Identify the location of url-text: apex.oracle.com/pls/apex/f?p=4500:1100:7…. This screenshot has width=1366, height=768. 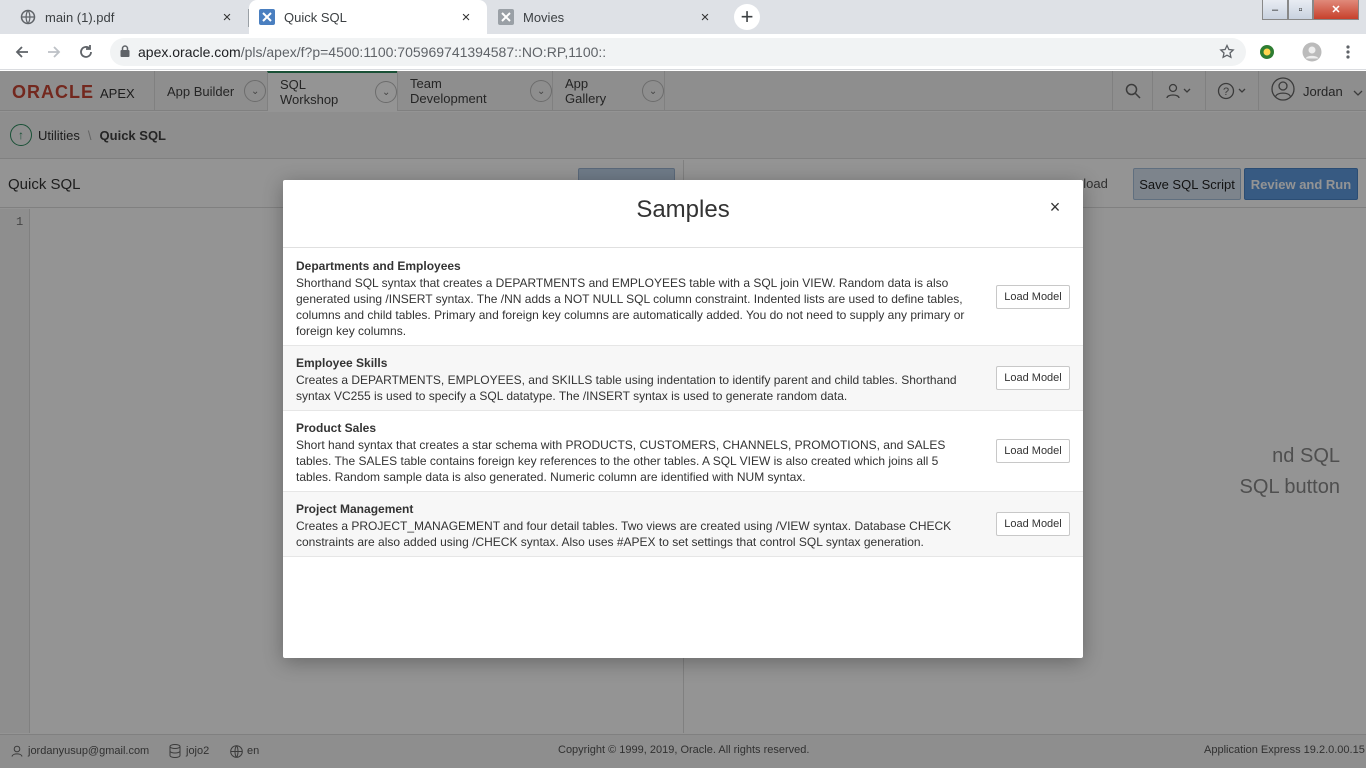
(372, 52).